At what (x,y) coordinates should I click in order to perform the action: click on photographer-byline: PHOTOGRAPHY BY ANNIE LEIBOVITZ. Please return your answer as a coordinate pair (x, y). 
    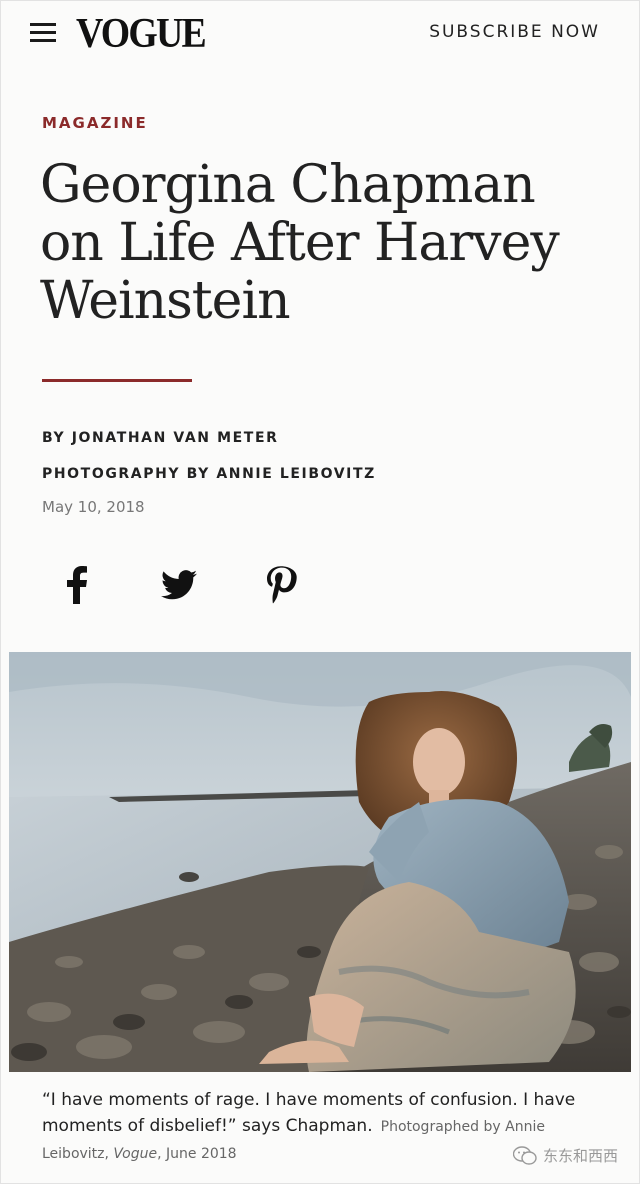
    Looking at the image, I should click on (209, 474).